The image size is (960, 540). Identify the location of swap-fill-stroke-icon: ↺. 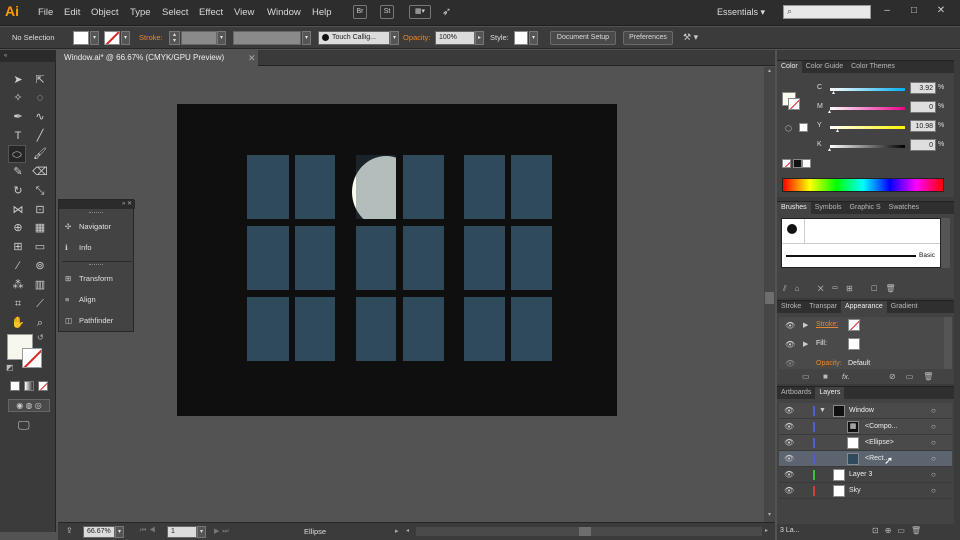
(40, 337).